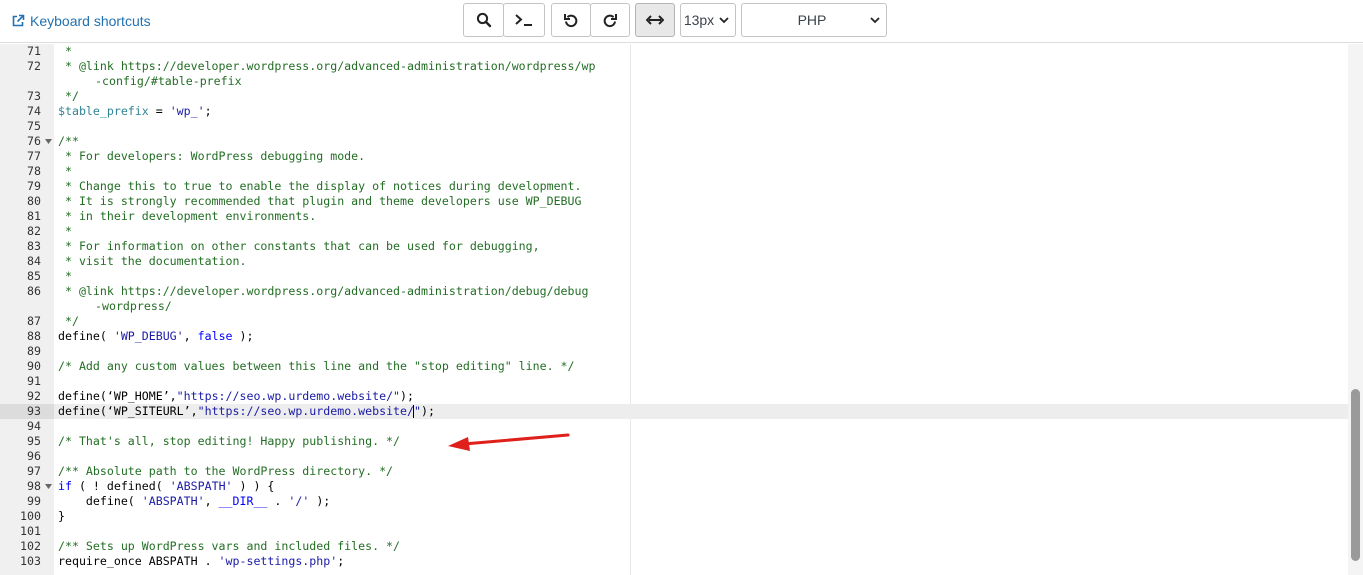 The image size is (1363, 575). I want to click on language-select: PHP, so click(814, 20).